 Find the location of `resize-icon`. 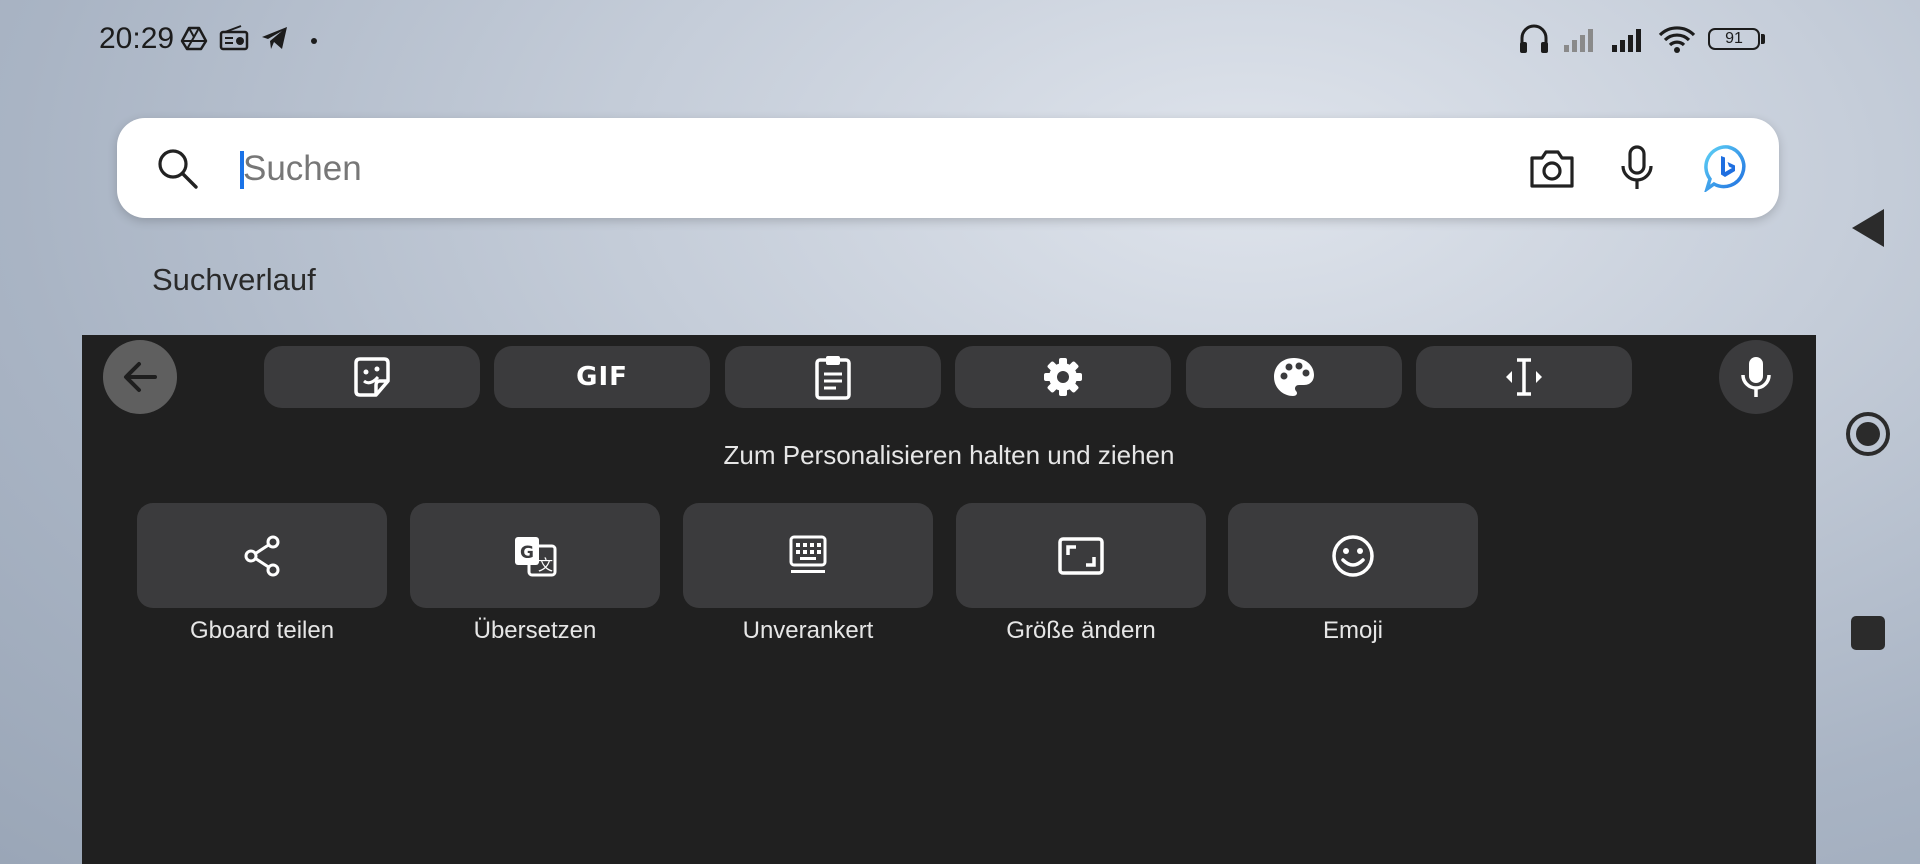

resize-icon is located at coordinates (1081, 555).